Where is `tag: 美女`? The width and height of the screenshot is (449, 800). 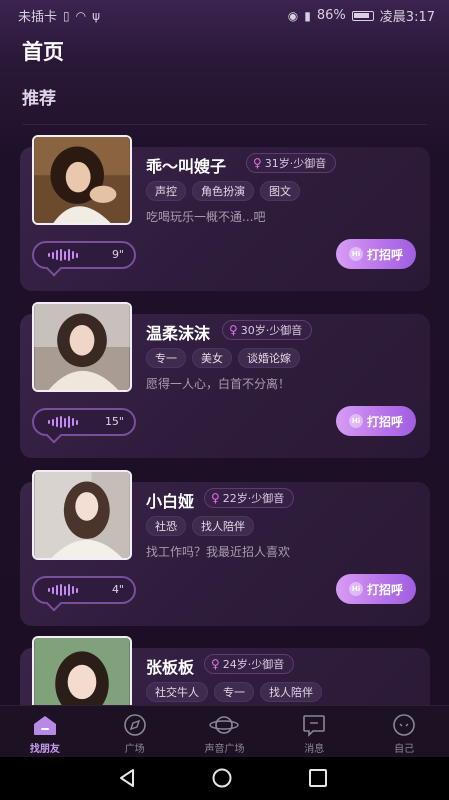
tag: 美女 is located at coordinates (212, 358).